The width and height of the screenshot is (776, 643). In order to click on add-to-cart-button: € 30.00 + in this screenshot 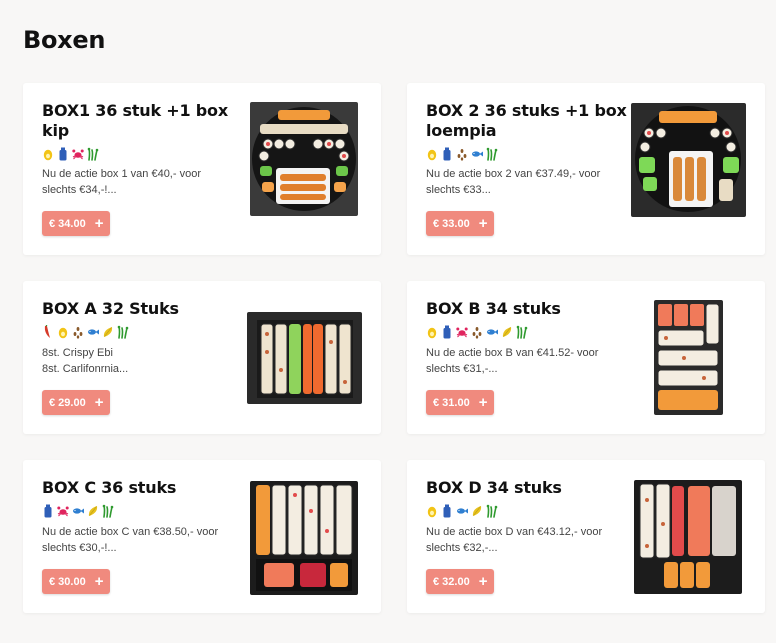, I will do `click(76, 581)`.